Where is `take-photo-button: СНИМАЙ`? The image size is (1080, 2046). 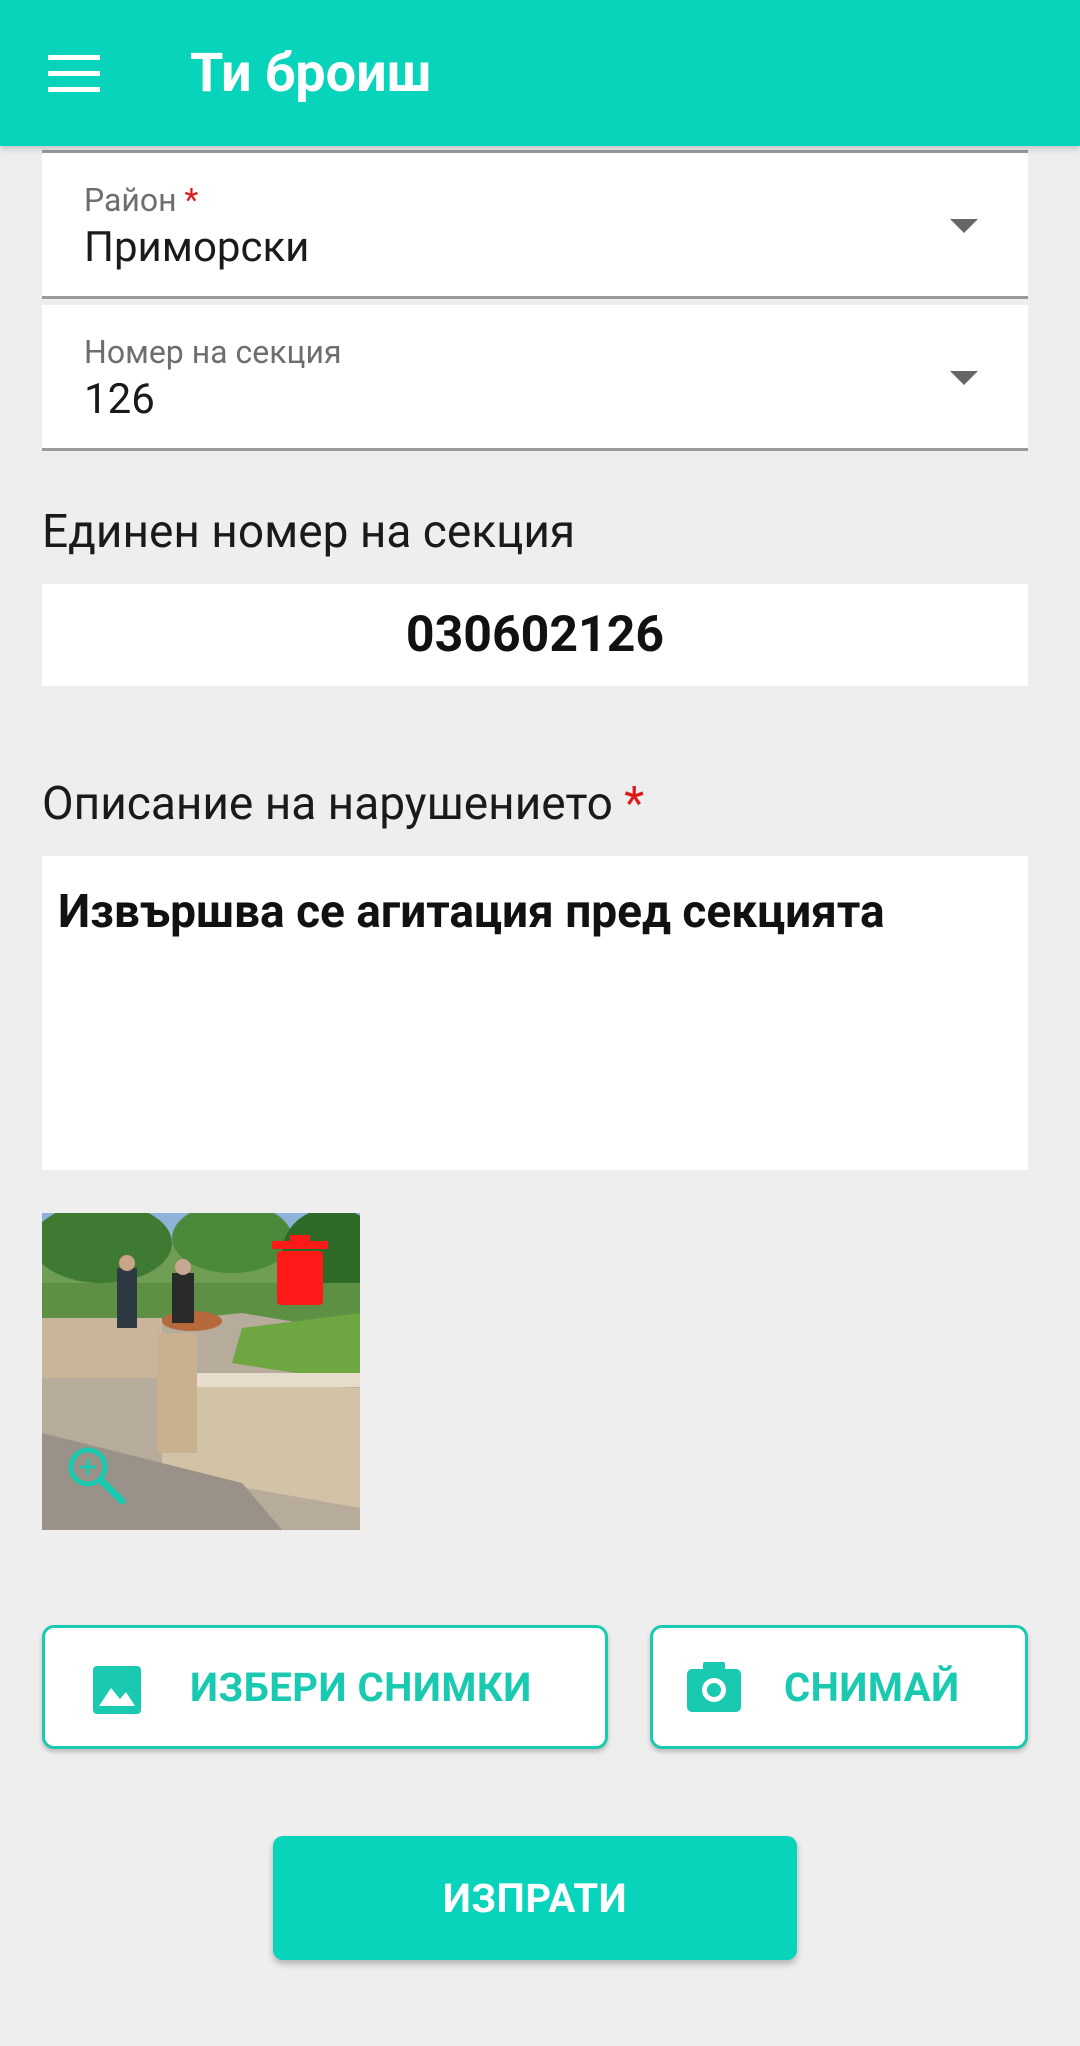
take-photo-button: СНИМАЙ is located at coordinates (839, 1687).